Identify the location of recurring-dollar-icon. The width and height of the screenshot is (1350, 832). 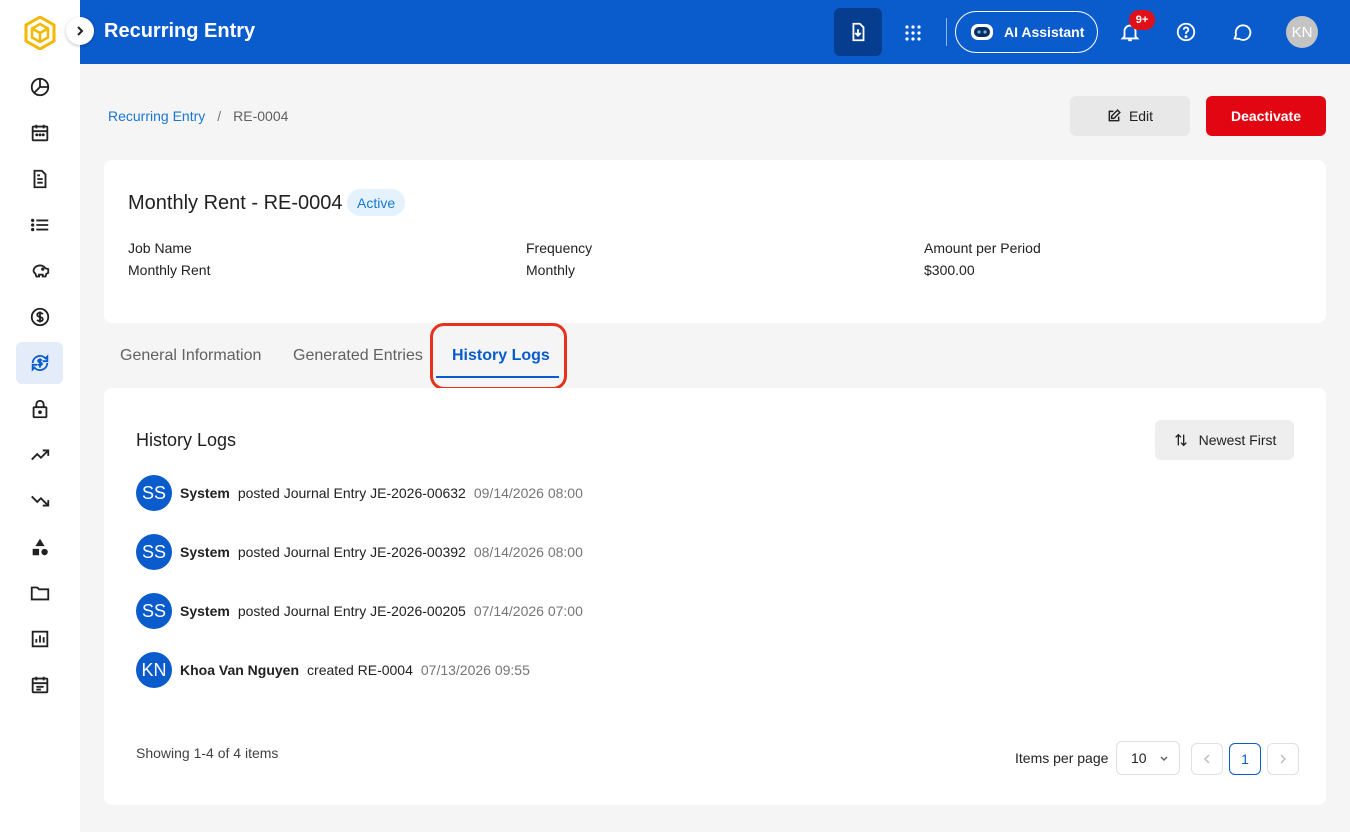
(39, 363).